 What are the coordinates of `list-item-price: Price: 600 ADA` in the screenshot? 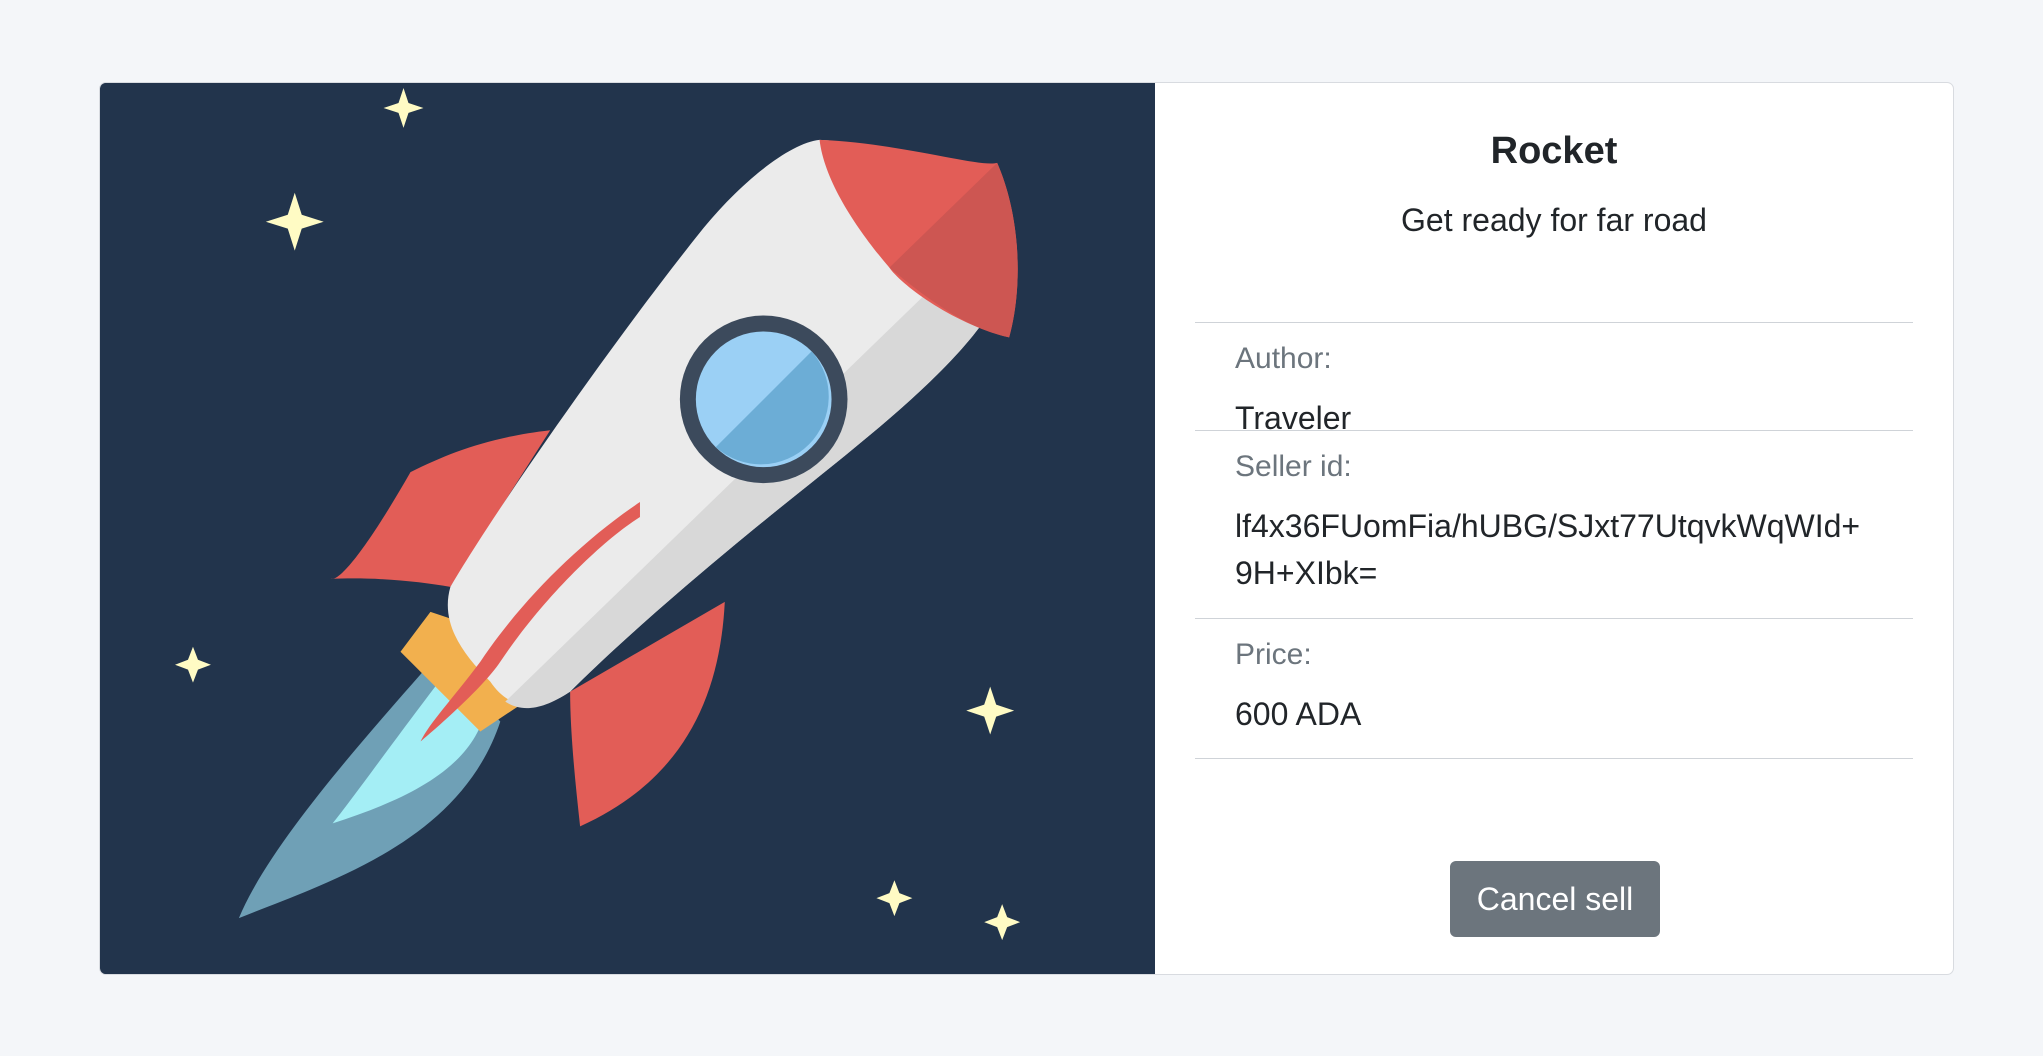 It's located at (1554, 689).